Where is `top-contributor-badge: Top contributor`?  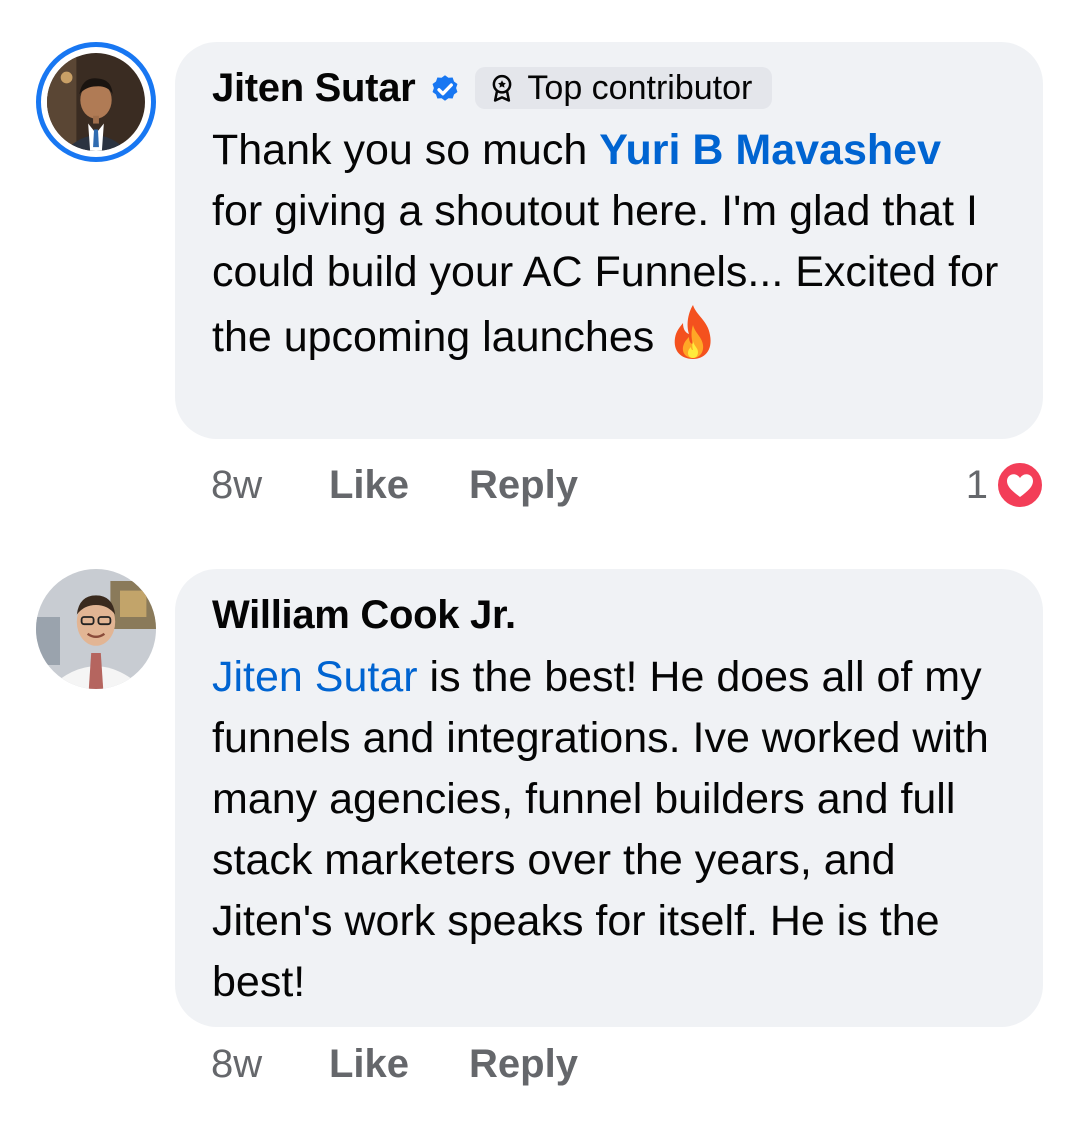 top-contributor-badge: Top contributor is located at coordinates (624, 88).